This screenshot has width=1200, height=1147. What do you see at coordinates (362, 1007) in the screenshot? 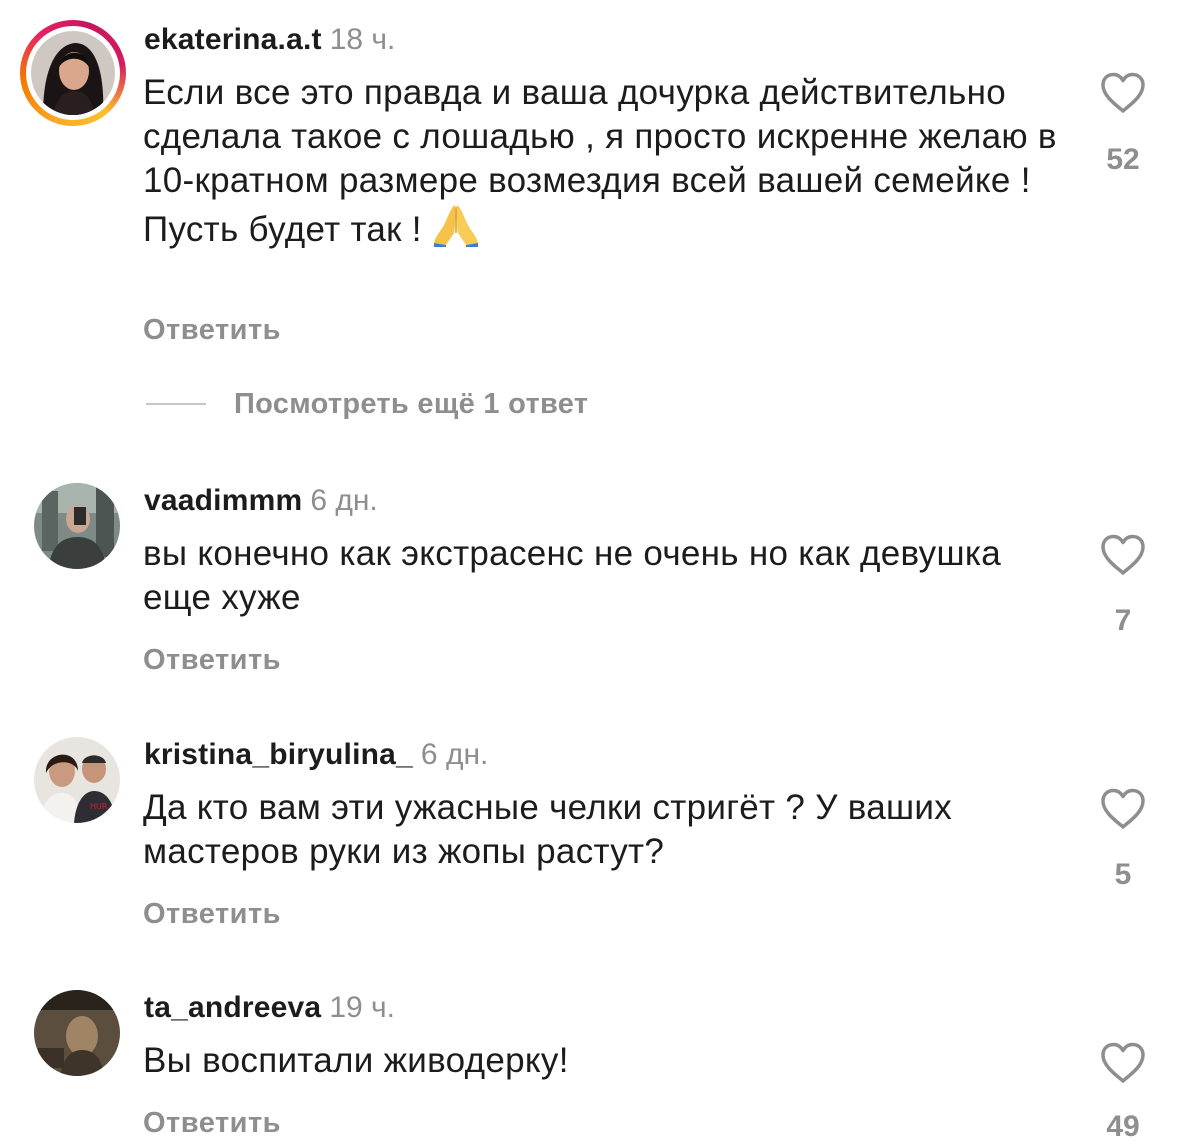
I see `timestamp: 19 ч.` at bounding box center [362, 1007].